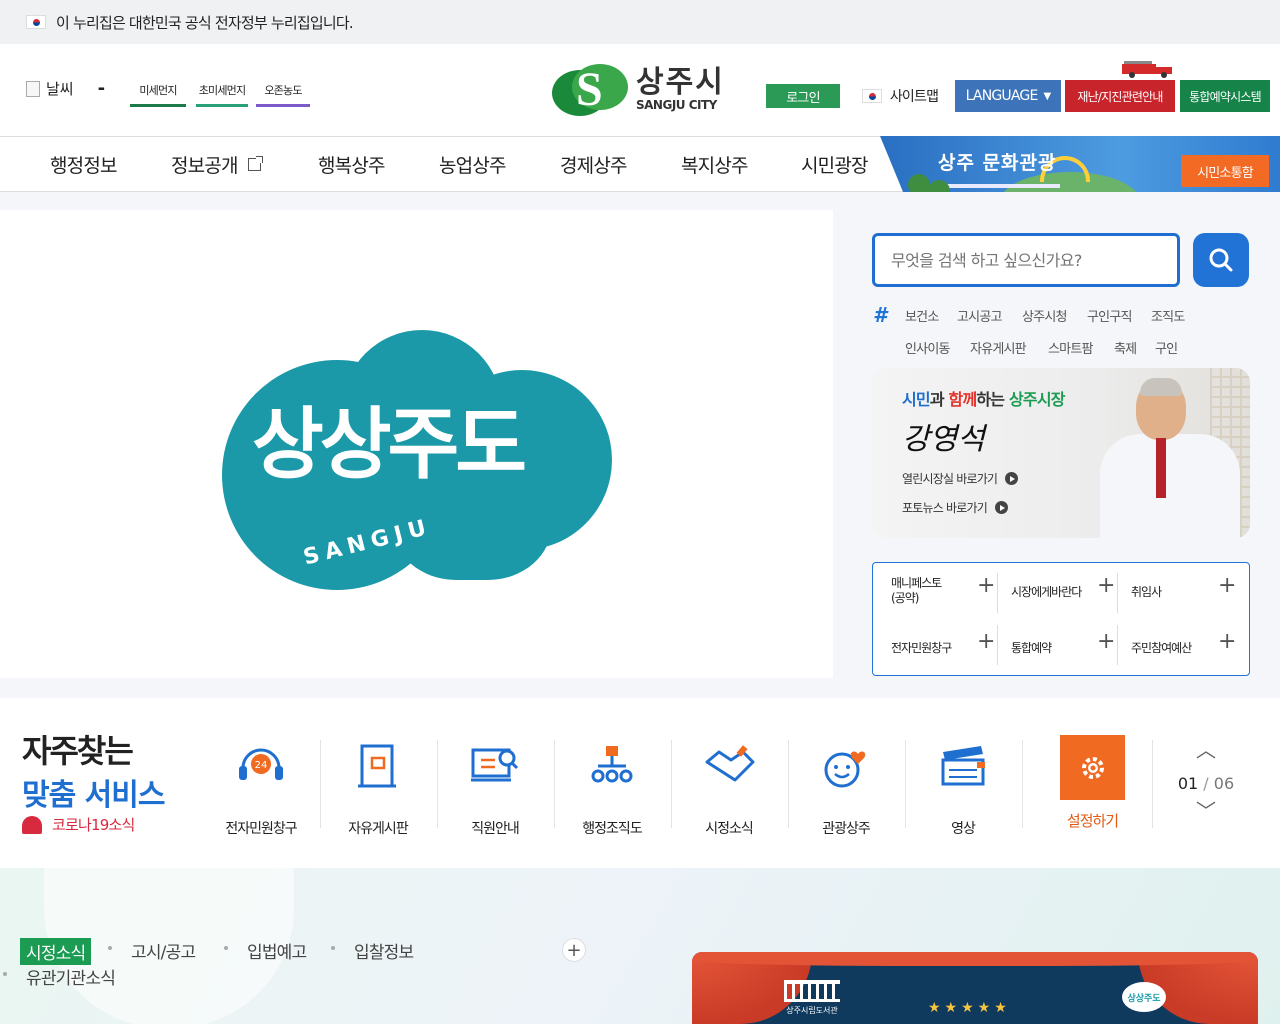 This screenshot has height=1024, width=1280. Describe the element at coordinates (101, 88) in the screenshot. I see `weather-value: -` at that location.